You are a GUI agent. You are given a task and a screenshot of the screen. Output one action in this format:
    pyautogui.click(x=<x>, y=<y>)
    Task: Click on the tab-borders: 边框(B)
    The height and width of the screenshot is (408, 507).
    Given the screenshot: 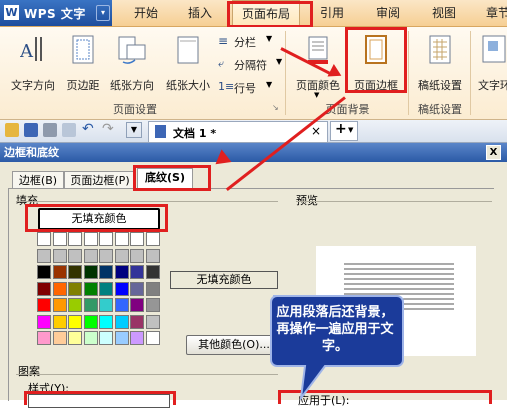 What is the action you would take?
    pyautogui.click(x=38, y=180)
    